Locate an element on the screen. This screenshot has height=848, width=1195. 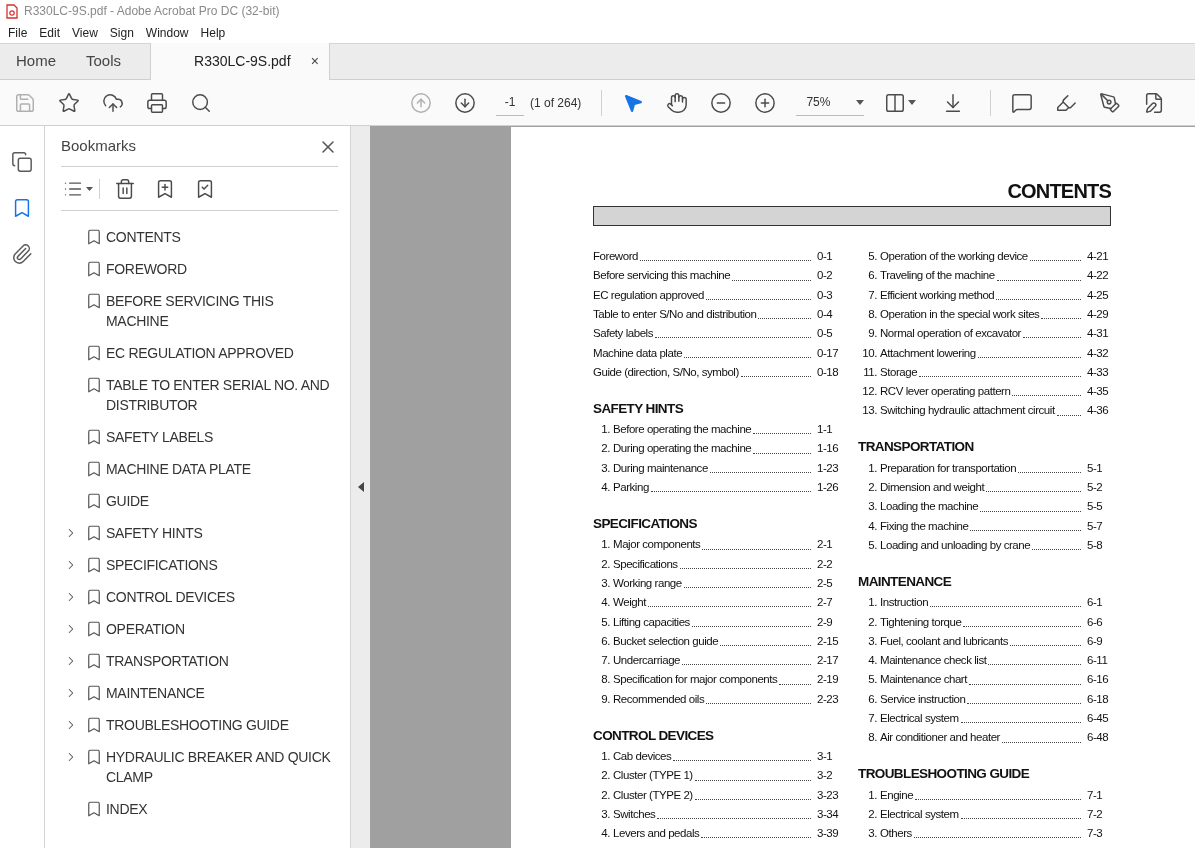
entry-title: Instruction is located at coordinates (904, 603).